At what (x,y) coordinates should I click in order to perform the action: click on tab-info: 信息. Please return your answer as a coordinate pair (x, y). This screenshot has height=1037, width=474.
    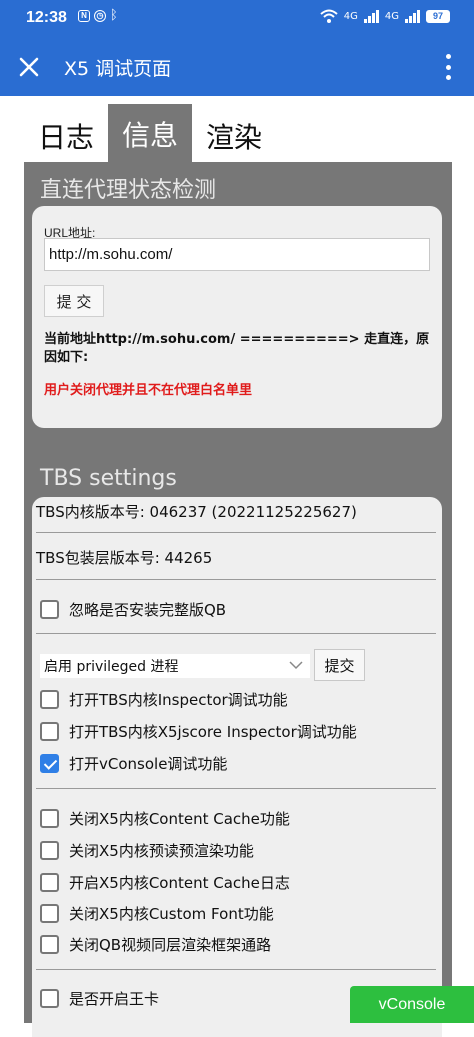
    Looking at the image, I should click on (150, 133).